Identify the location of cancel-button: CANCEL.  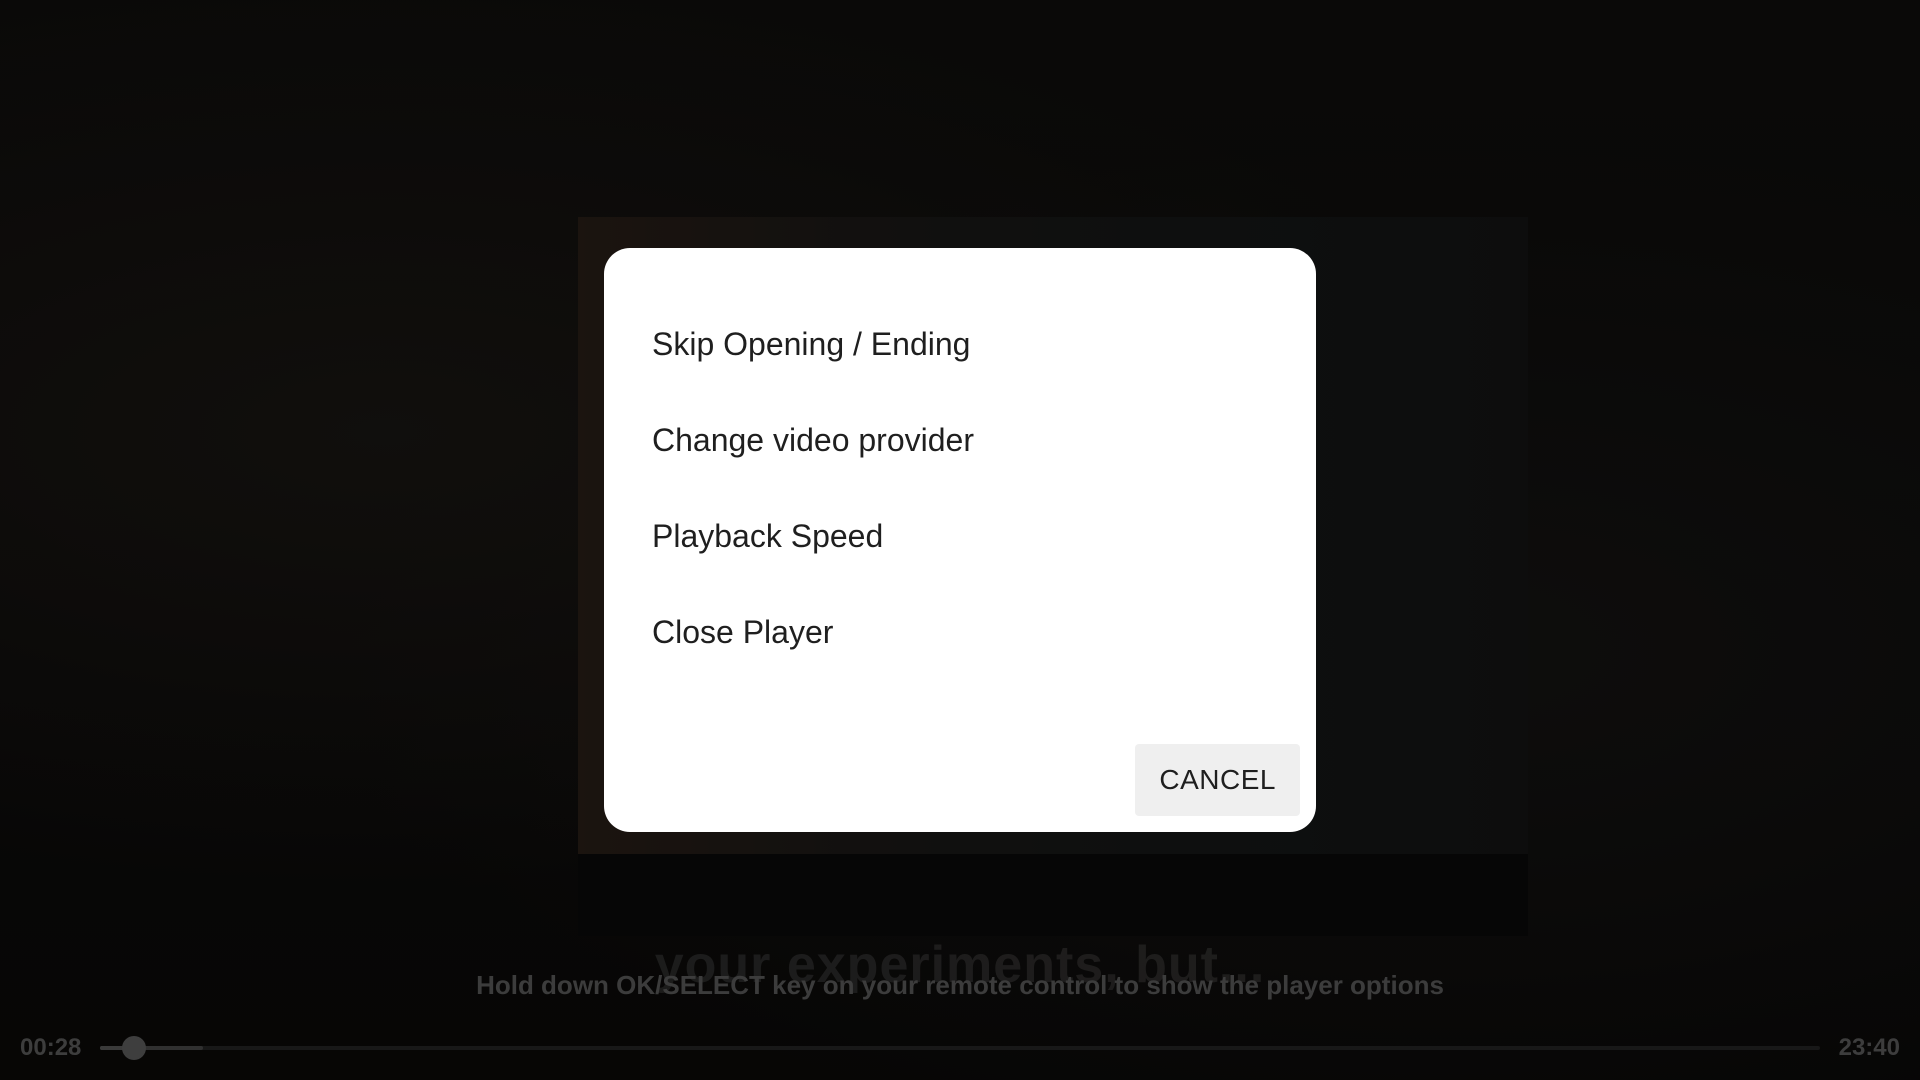
(1217, 780).